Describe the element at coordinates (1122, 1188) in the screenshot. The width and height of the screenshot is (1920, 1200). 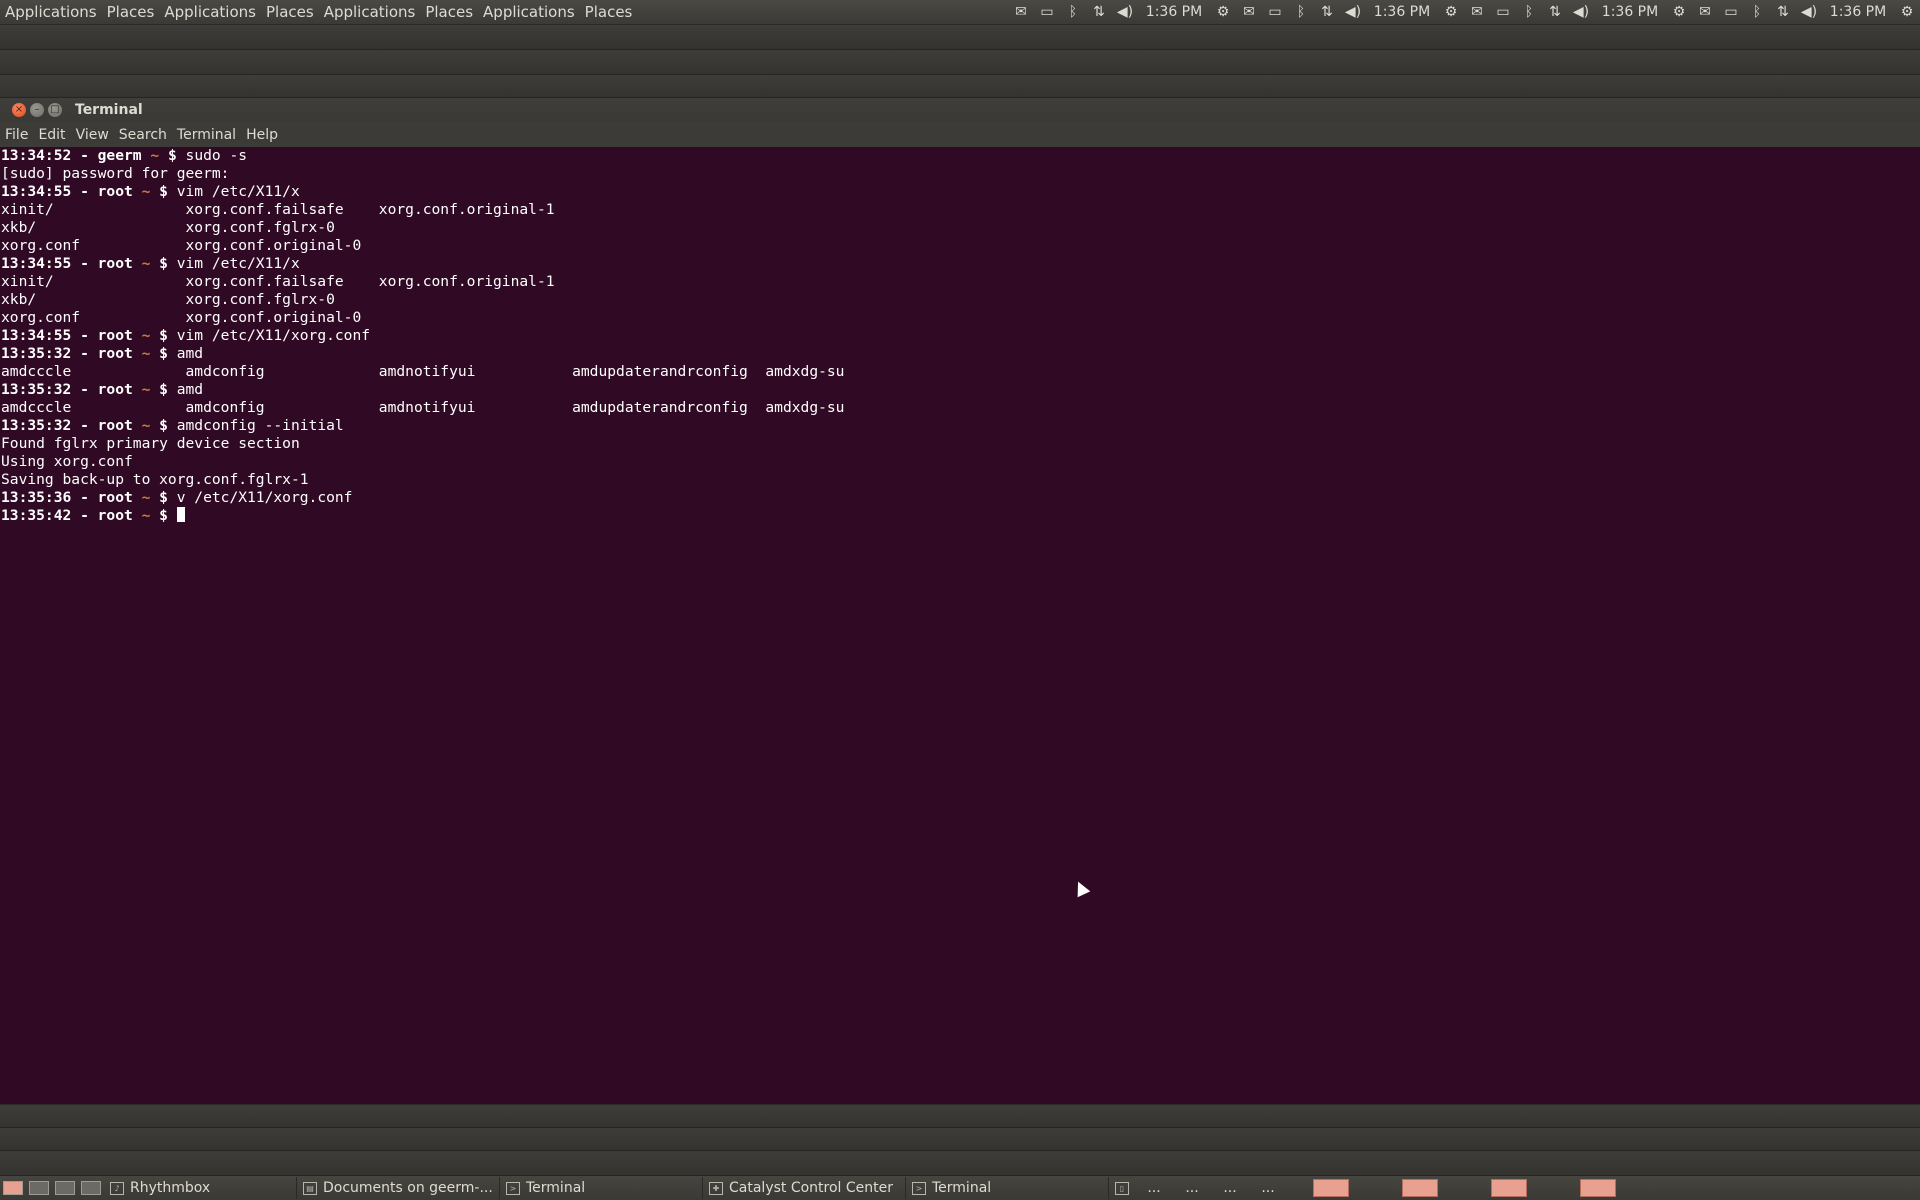
I see `app-icon: ▯` at that location.